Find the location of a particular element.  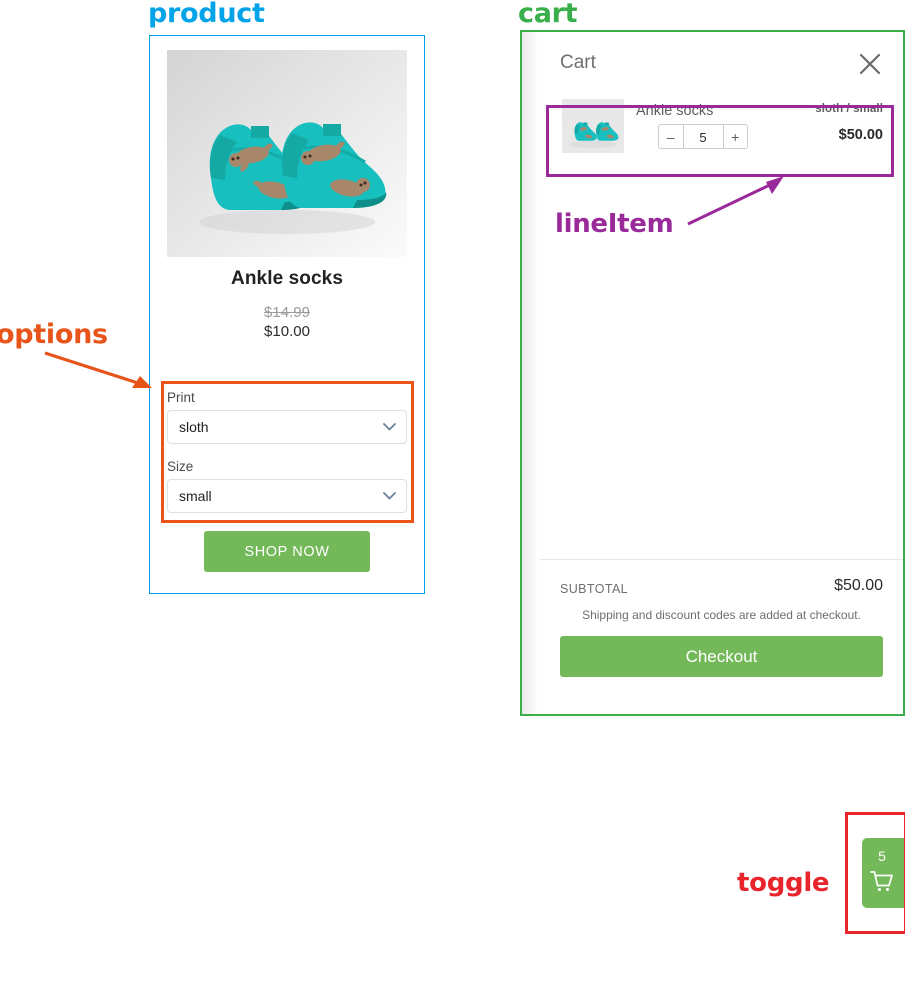

cart-toggle-button: 5 is located at coordinates (883, 873).